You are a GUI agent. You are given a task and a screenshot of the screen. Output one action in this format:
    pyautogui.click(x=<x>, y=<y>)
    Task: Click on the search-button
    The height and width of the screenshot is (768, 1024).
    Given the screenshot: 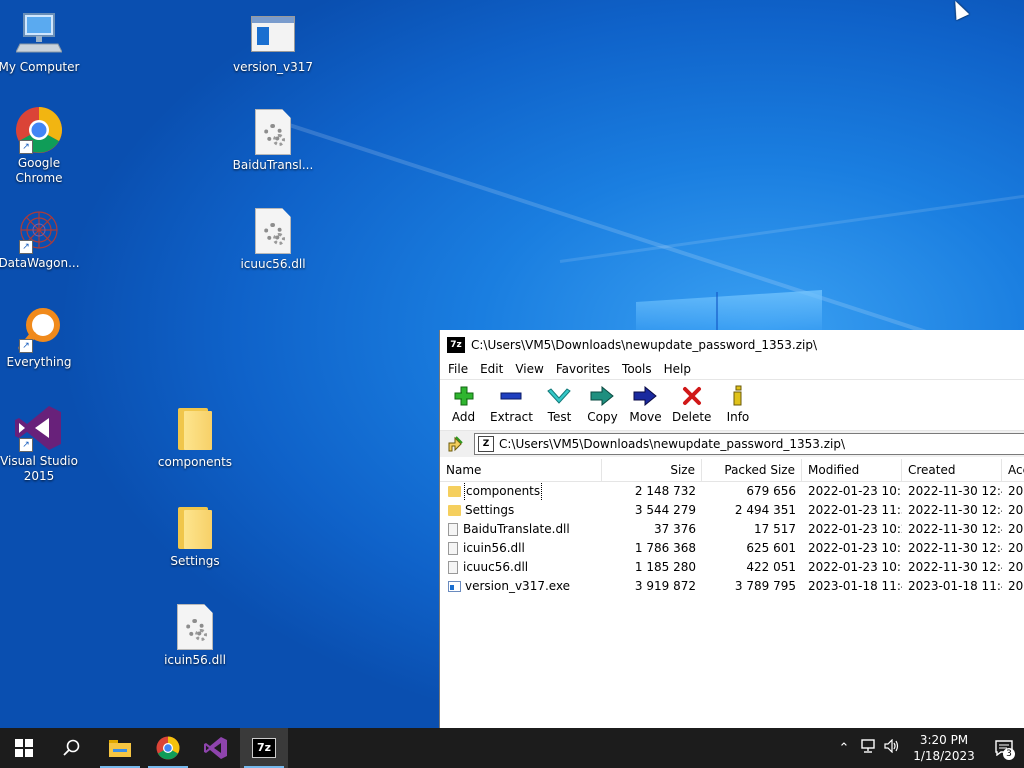 What is the action you would take?
    pyautogui.click(x=72, y=748)
    